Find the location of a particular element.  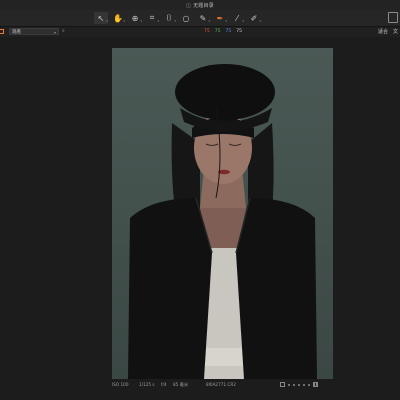

pointer-icon: ↖ is located at coordinates (101, 18).